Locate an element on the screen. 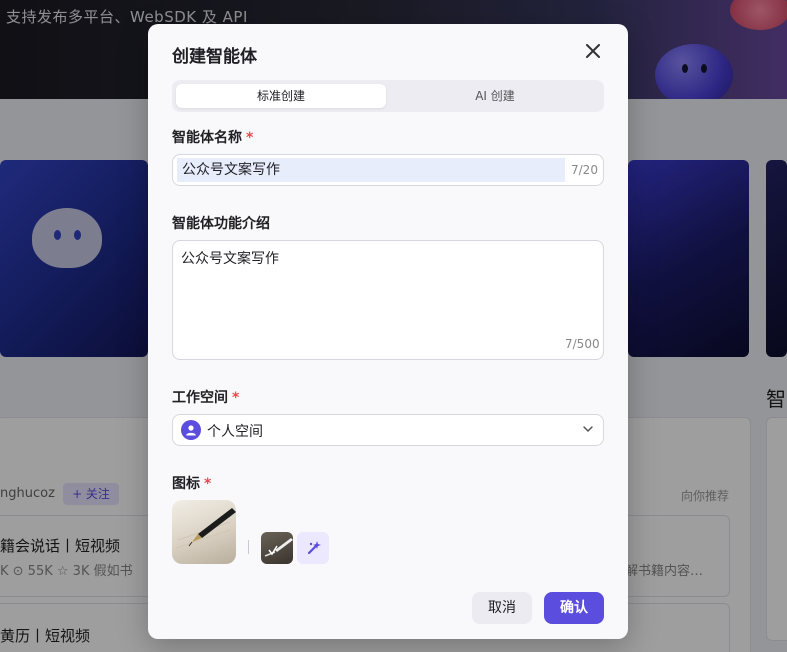 The image size is (787, 652). tab-ai-create: AI 创建 is located at coordinates (495, 96).